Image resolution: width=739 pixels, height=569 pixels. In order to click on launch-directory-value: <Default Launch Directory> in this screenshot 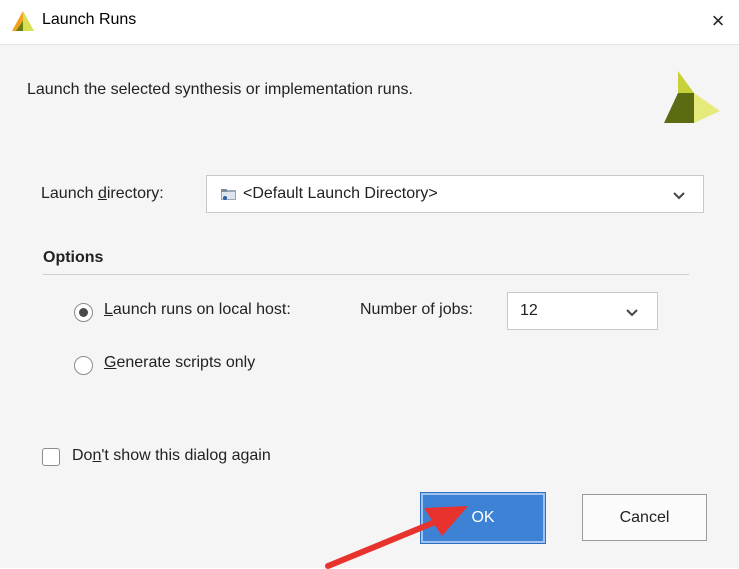, I will do `click(340, 193)`.